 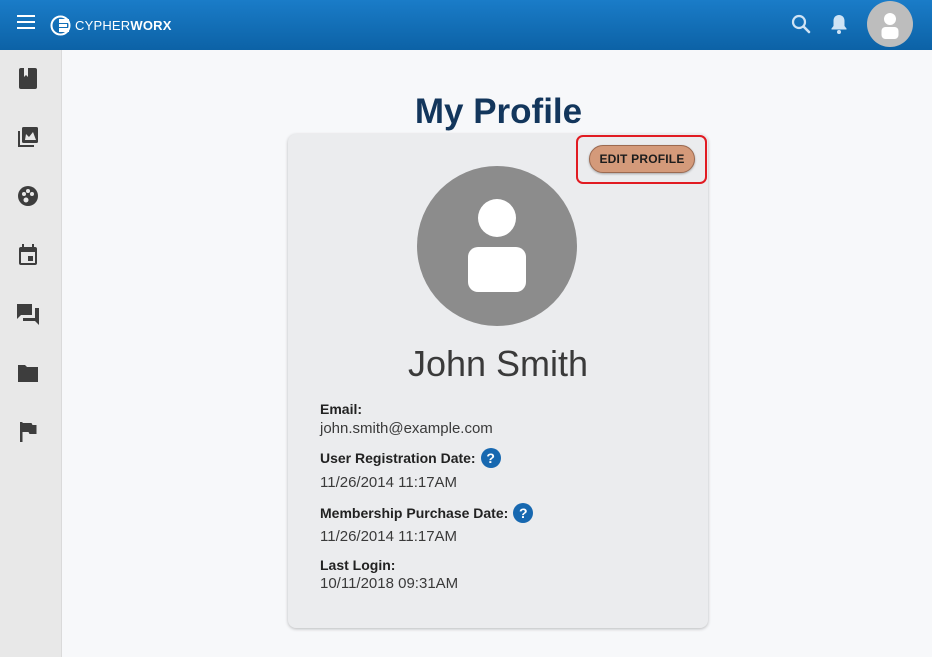 I want to click on palette-icon, so click(x=28, y=196).